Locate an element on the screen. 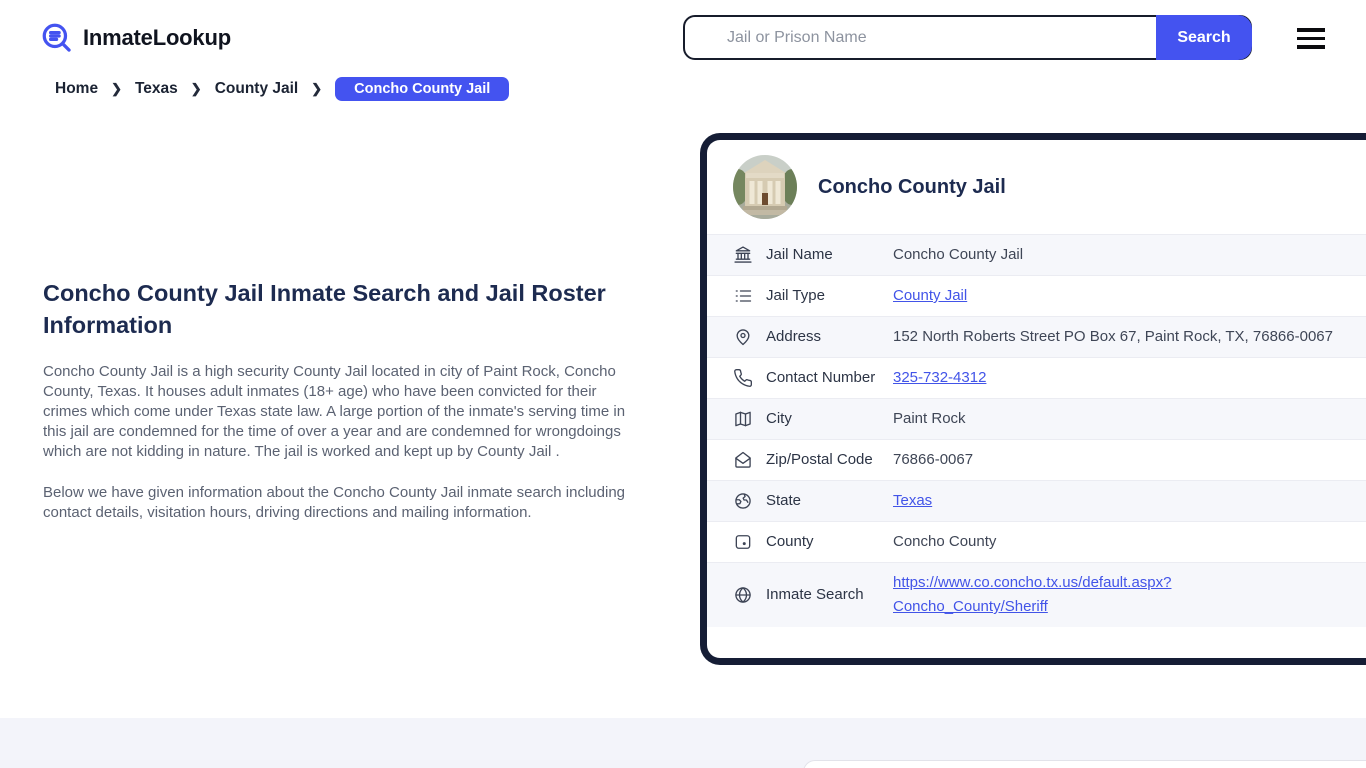 The height and width of the screenshot is (768, 1366). row-label: City is located at coordinates (779, 418).